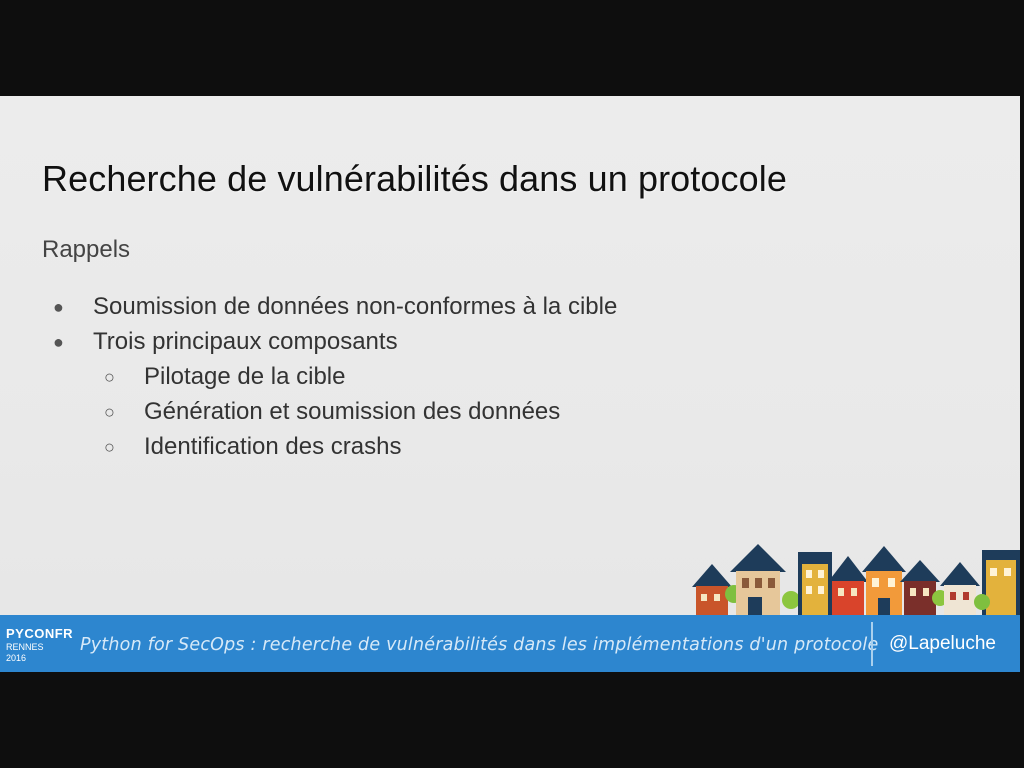 The image size is (1024, 768). I want to click on bullet-text: Génération et soumission des données, so click(352, 411).